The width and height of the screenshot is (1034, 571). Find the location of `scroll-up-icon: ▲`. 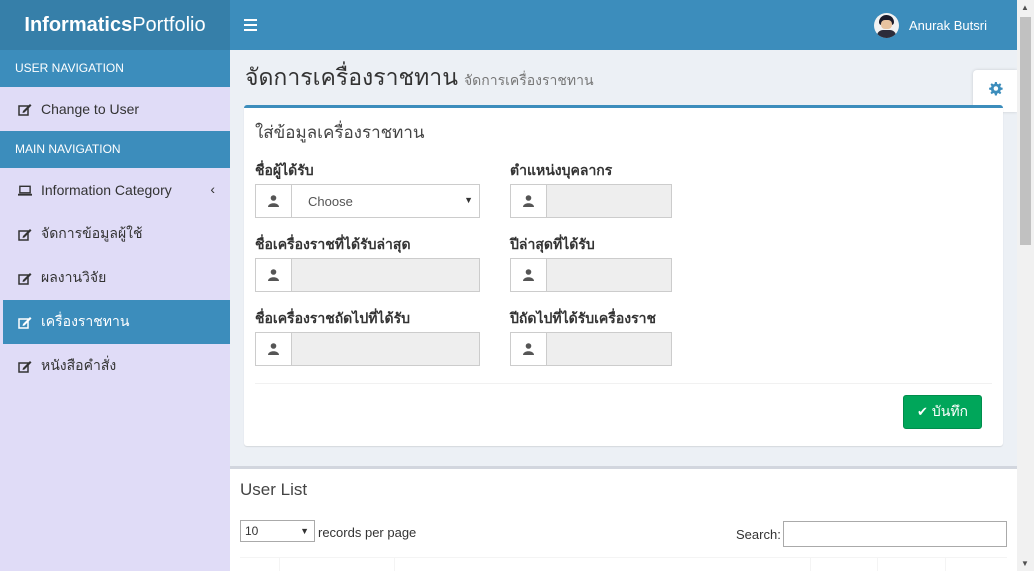

scroll-up-icon: ▲ is located at coordinates (1025, 7).